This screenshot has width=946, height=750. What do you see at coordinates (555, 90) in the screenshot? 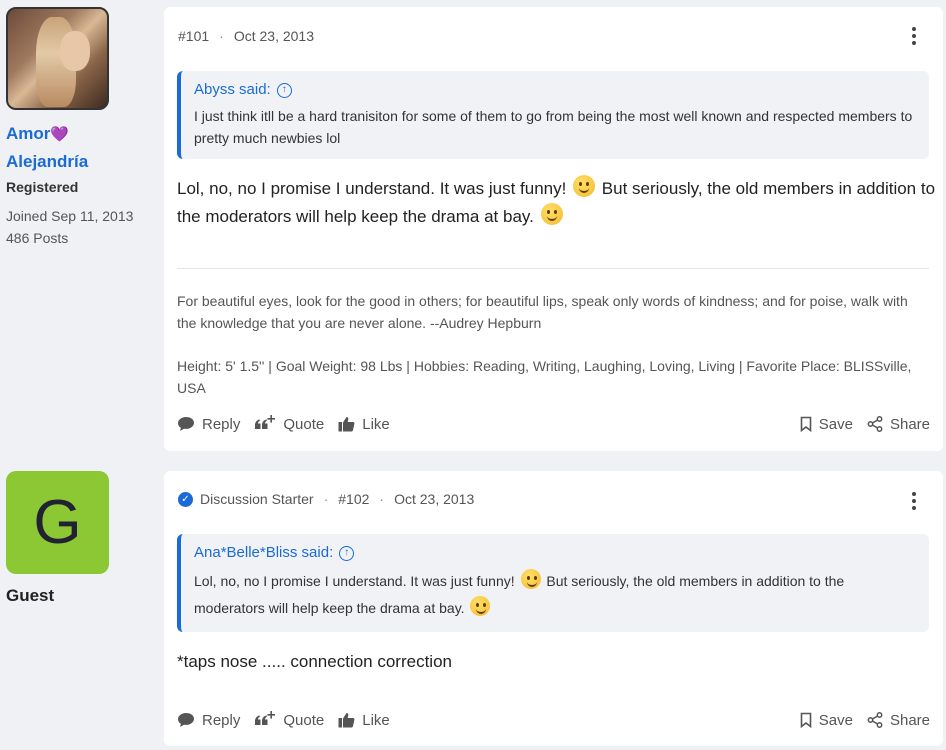
I see `quote-author: Abyss said: ↑` at bounding box center [555, 90].